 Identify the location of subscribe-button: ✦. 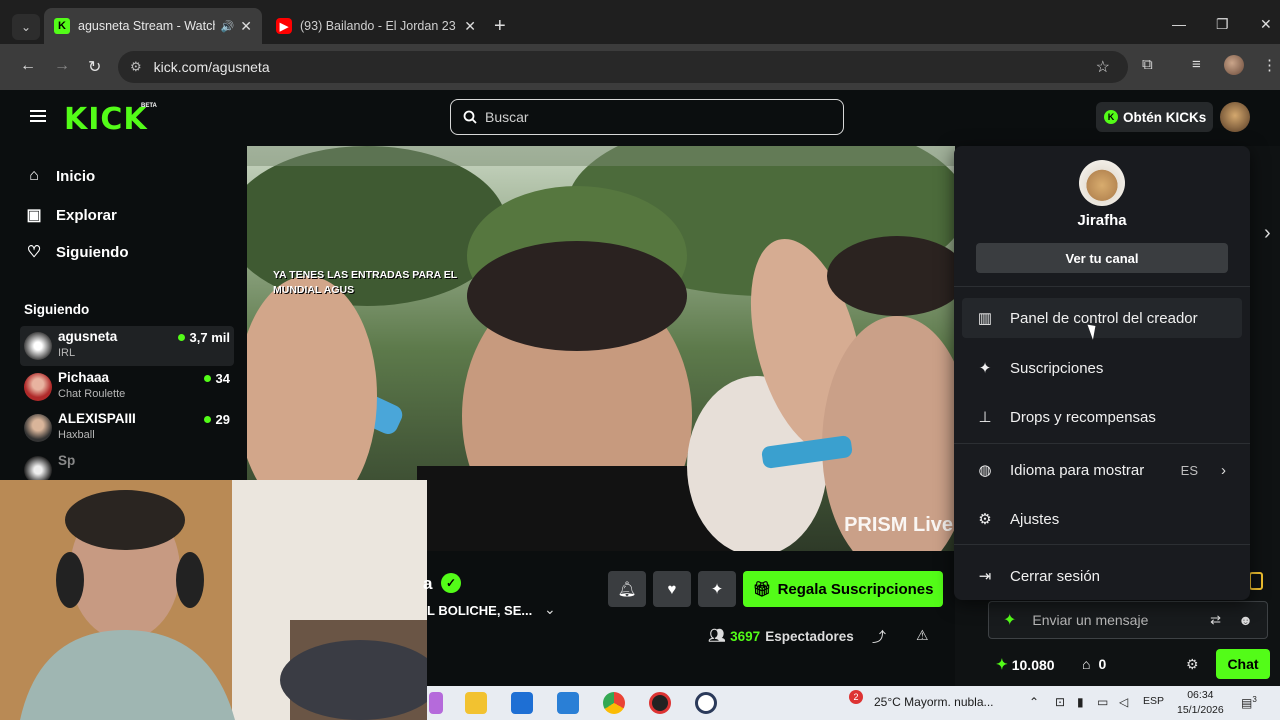
(717, 589).